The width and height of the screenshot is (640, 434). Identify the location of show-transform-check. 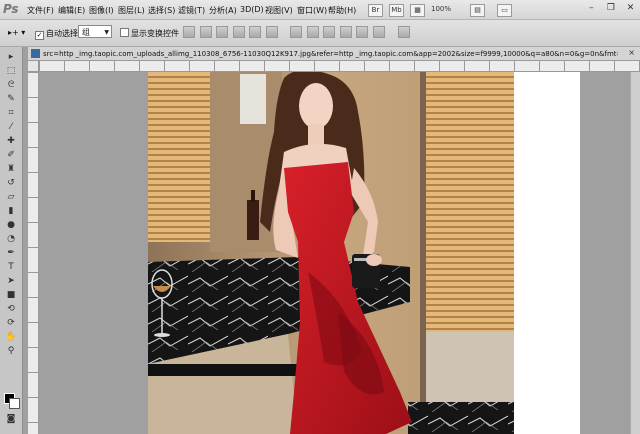
(124, 32).